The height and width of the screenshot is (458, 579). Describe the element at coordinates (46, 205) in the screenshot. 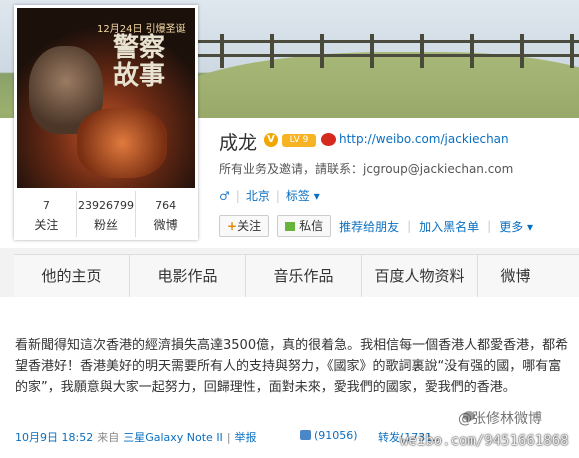

I see `stat-value: 7` at that location.